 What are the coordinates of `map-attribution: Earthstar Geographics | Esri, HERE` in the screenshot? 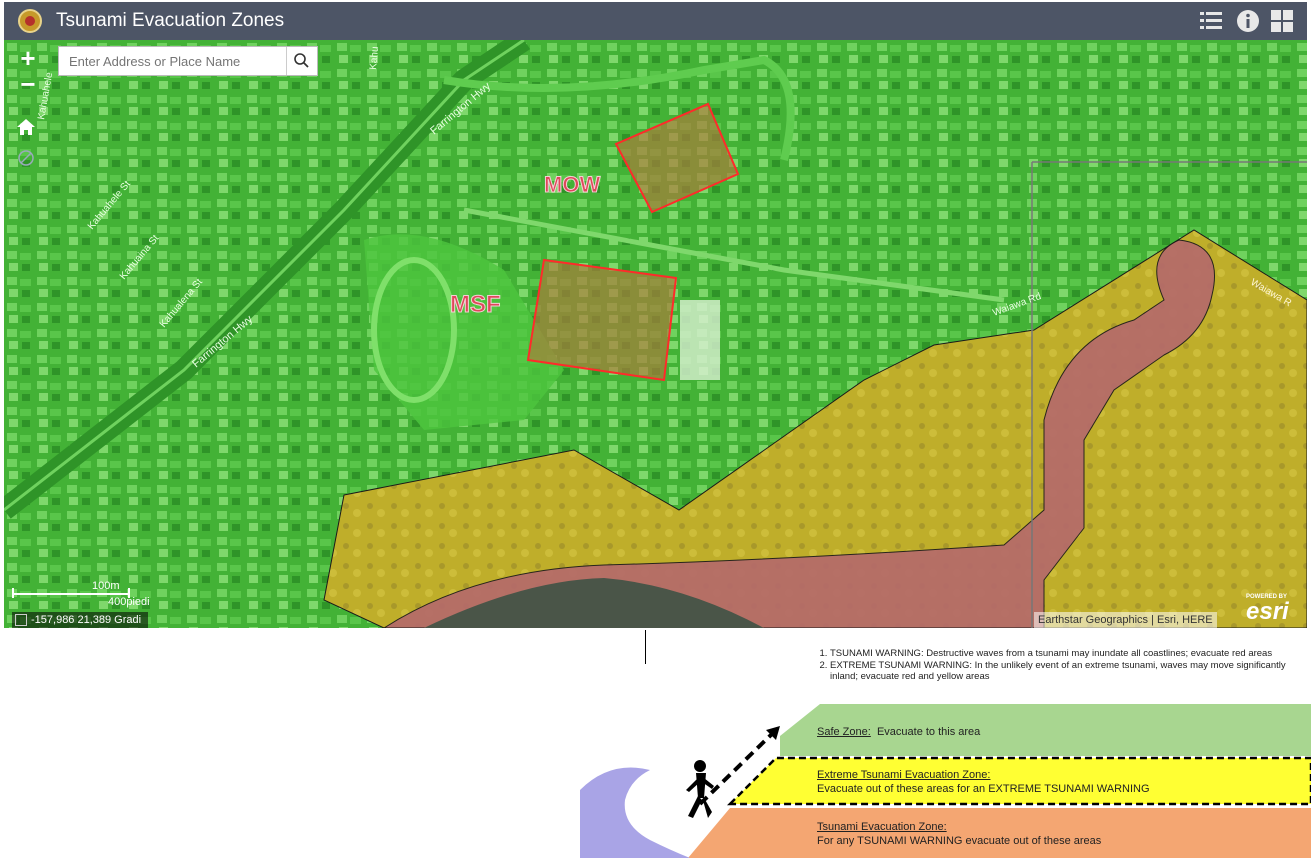 It's located at (1125, 620).